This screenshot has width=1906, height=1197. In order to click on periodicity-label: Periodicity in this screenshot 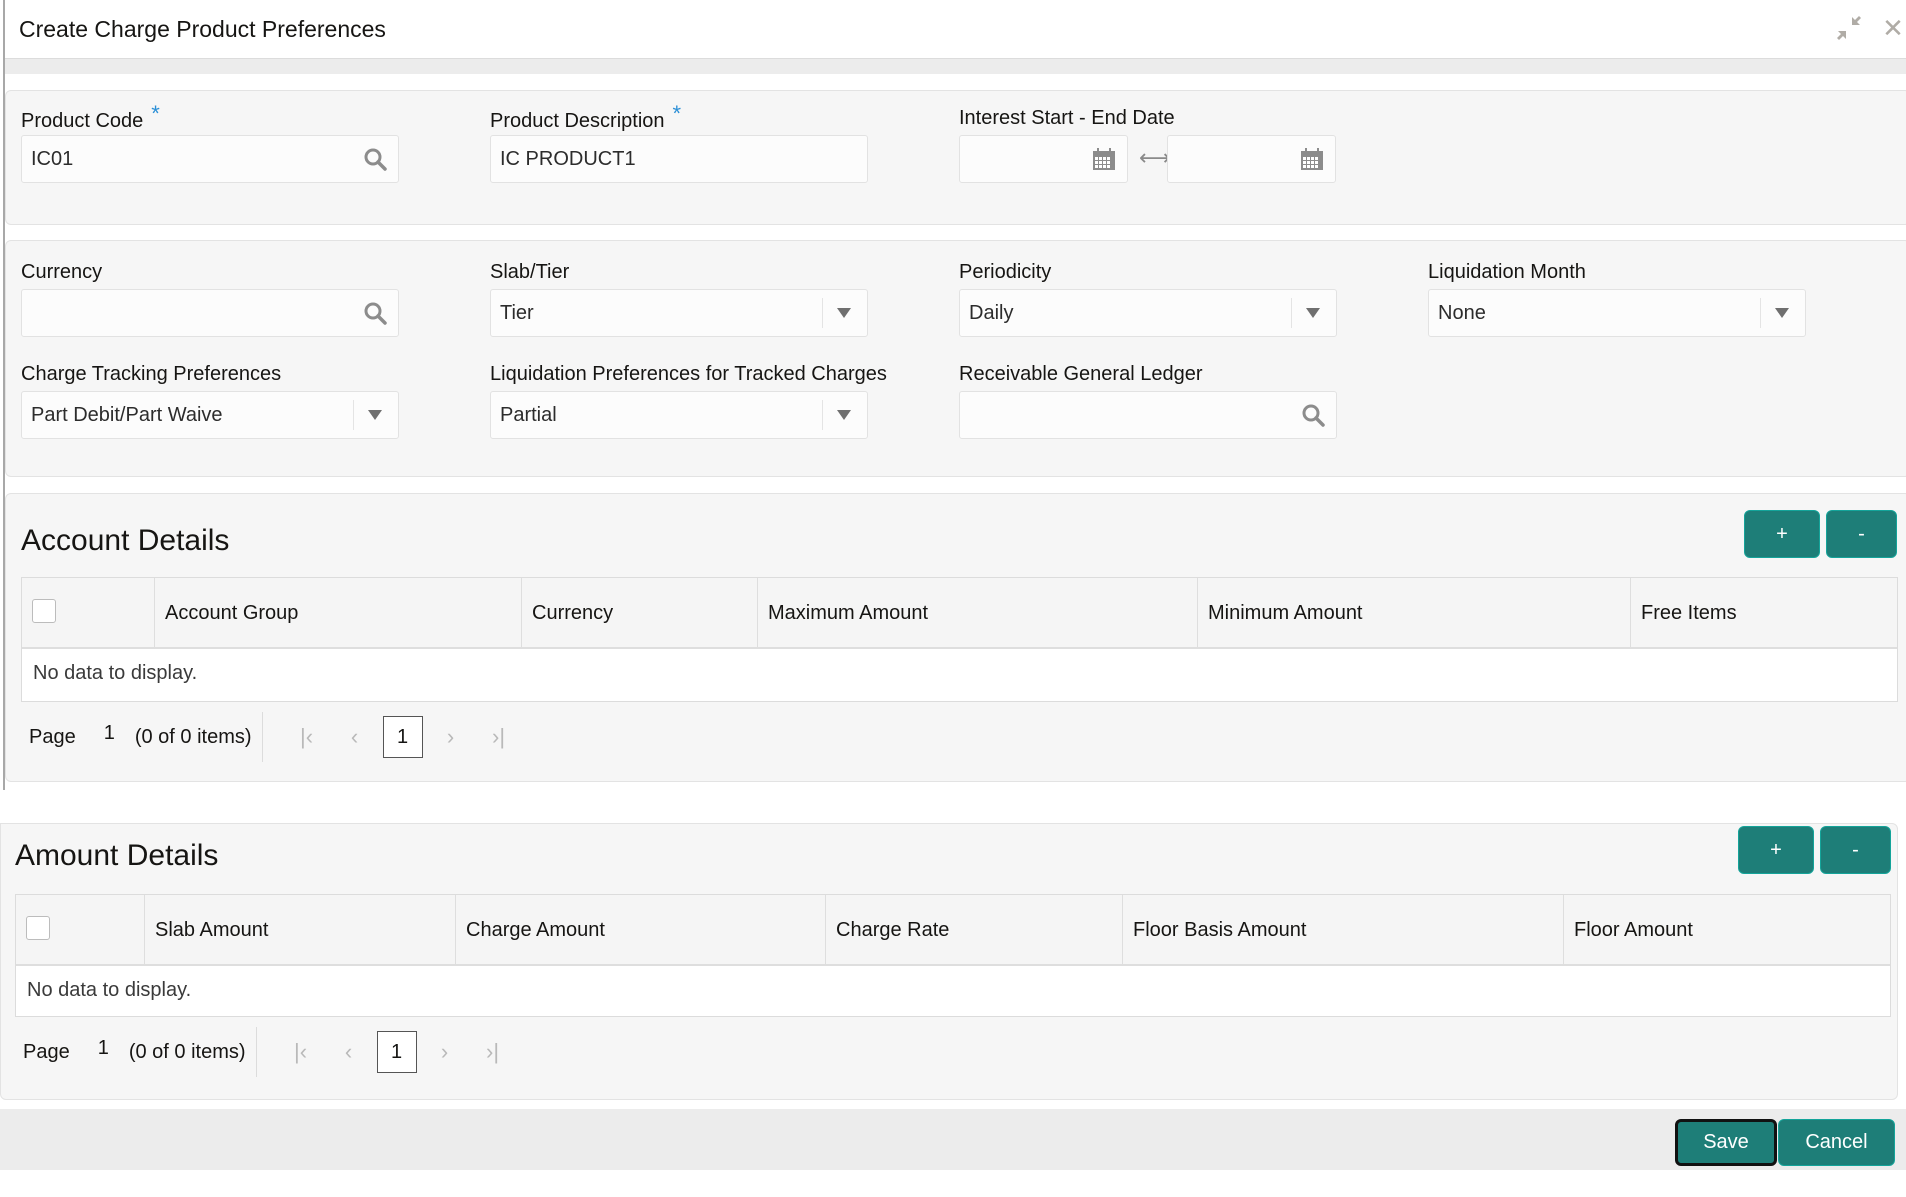, I will do `click(1005, 272)`.